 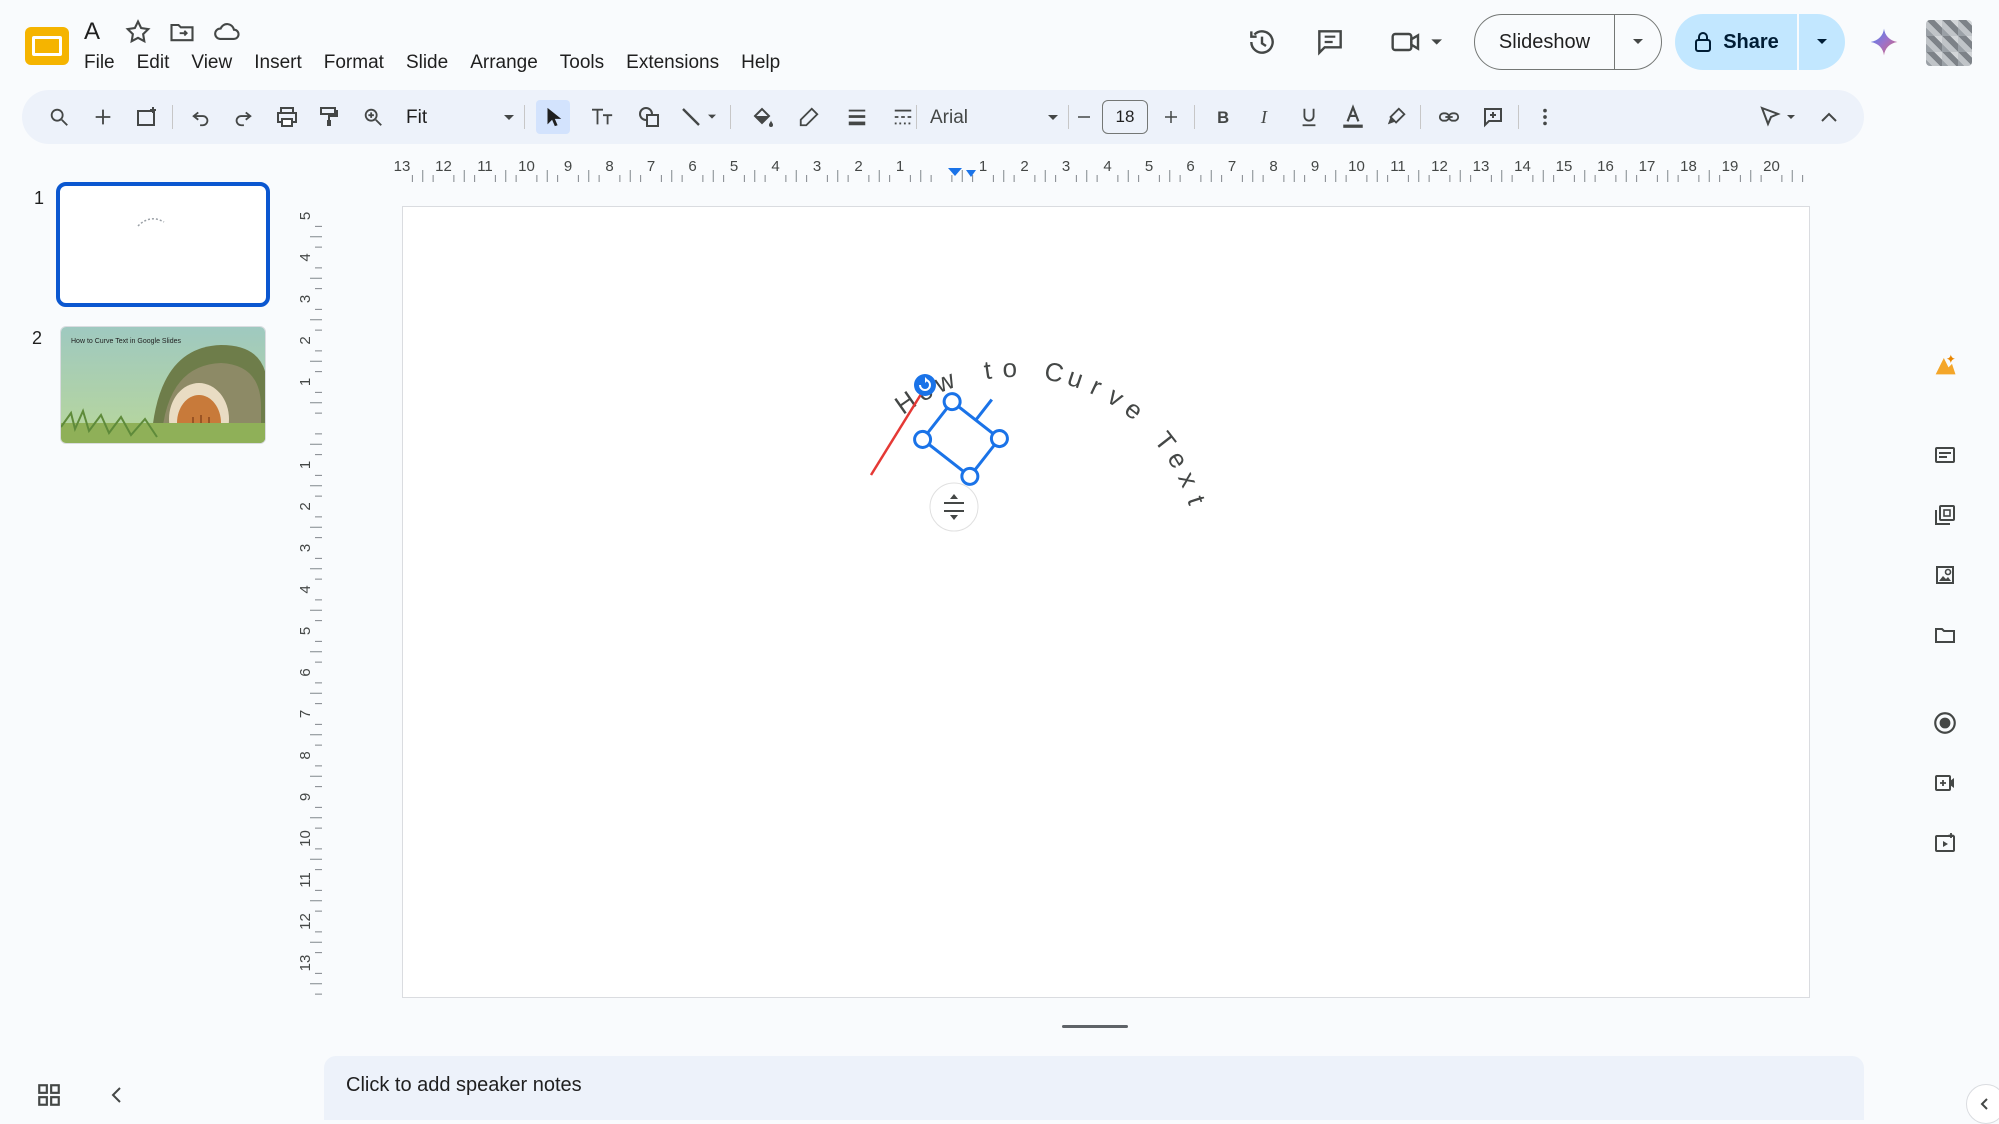 I want to click on meet-video-icon, so click(x=1418, y=42).